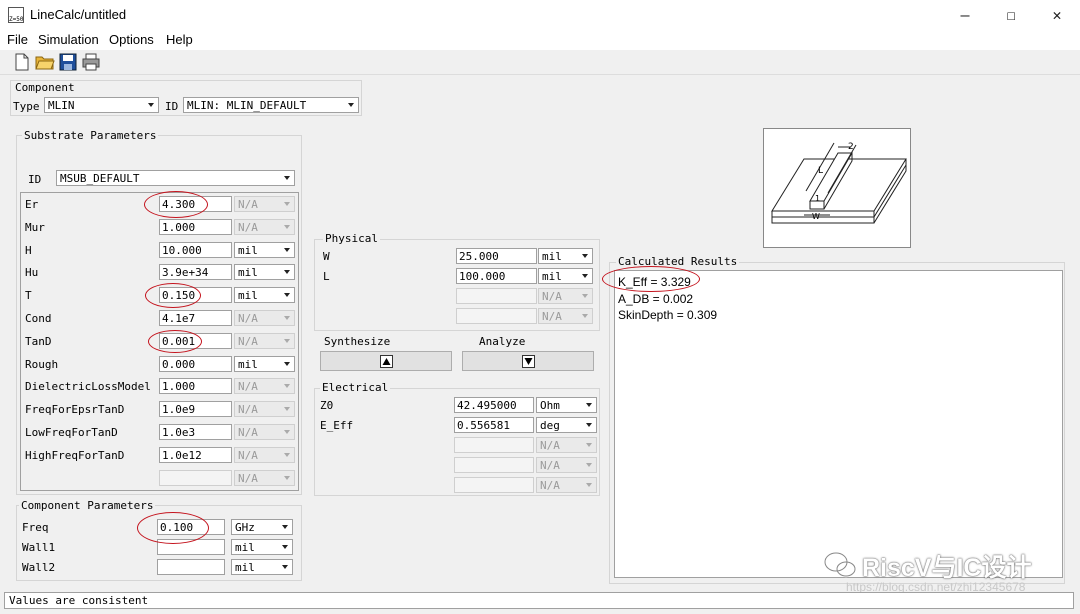 This screenshot has width=1080, height=614. What do you see at coordinates (39, 547) in the screenshot?
I see `label-wall1: Wall1` at bounding box center [39, 547].